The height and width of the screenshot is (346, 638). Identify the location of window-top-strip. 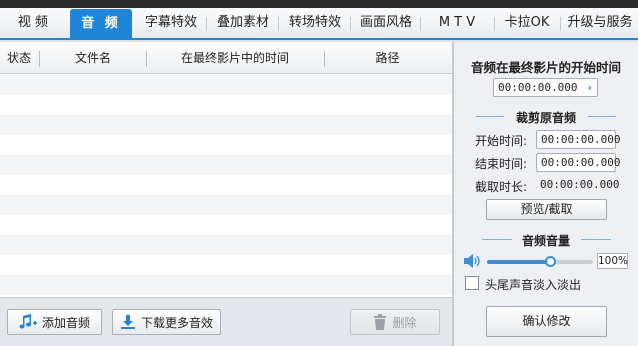
(319, 4).